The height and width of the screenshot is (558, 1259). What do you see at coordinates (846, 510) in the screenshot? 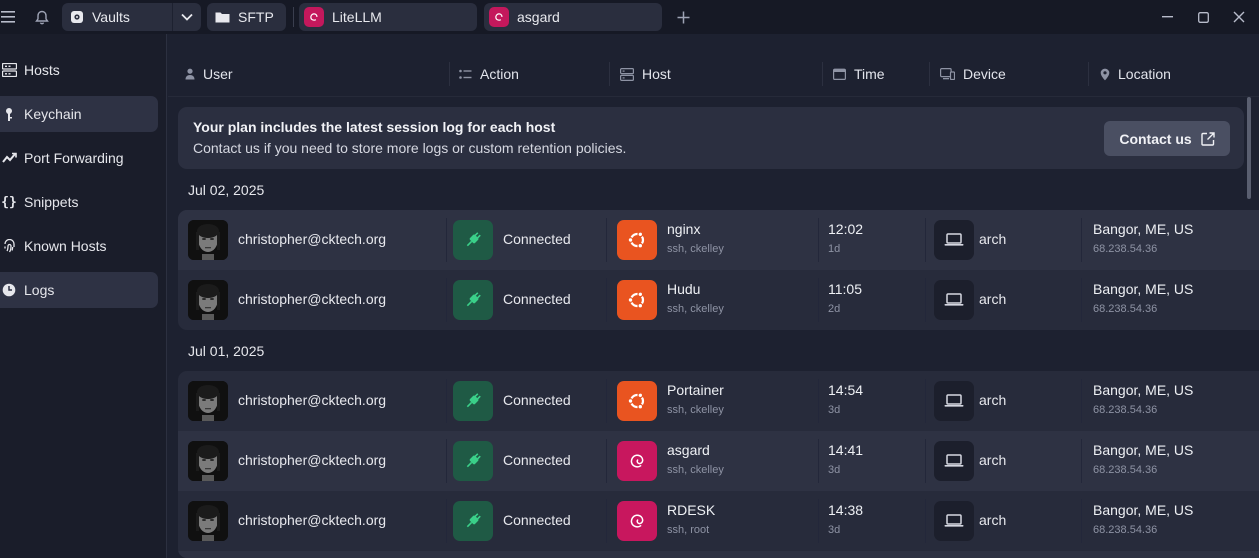
I see `session-time: 14:38` at bounding box center [846, 510].